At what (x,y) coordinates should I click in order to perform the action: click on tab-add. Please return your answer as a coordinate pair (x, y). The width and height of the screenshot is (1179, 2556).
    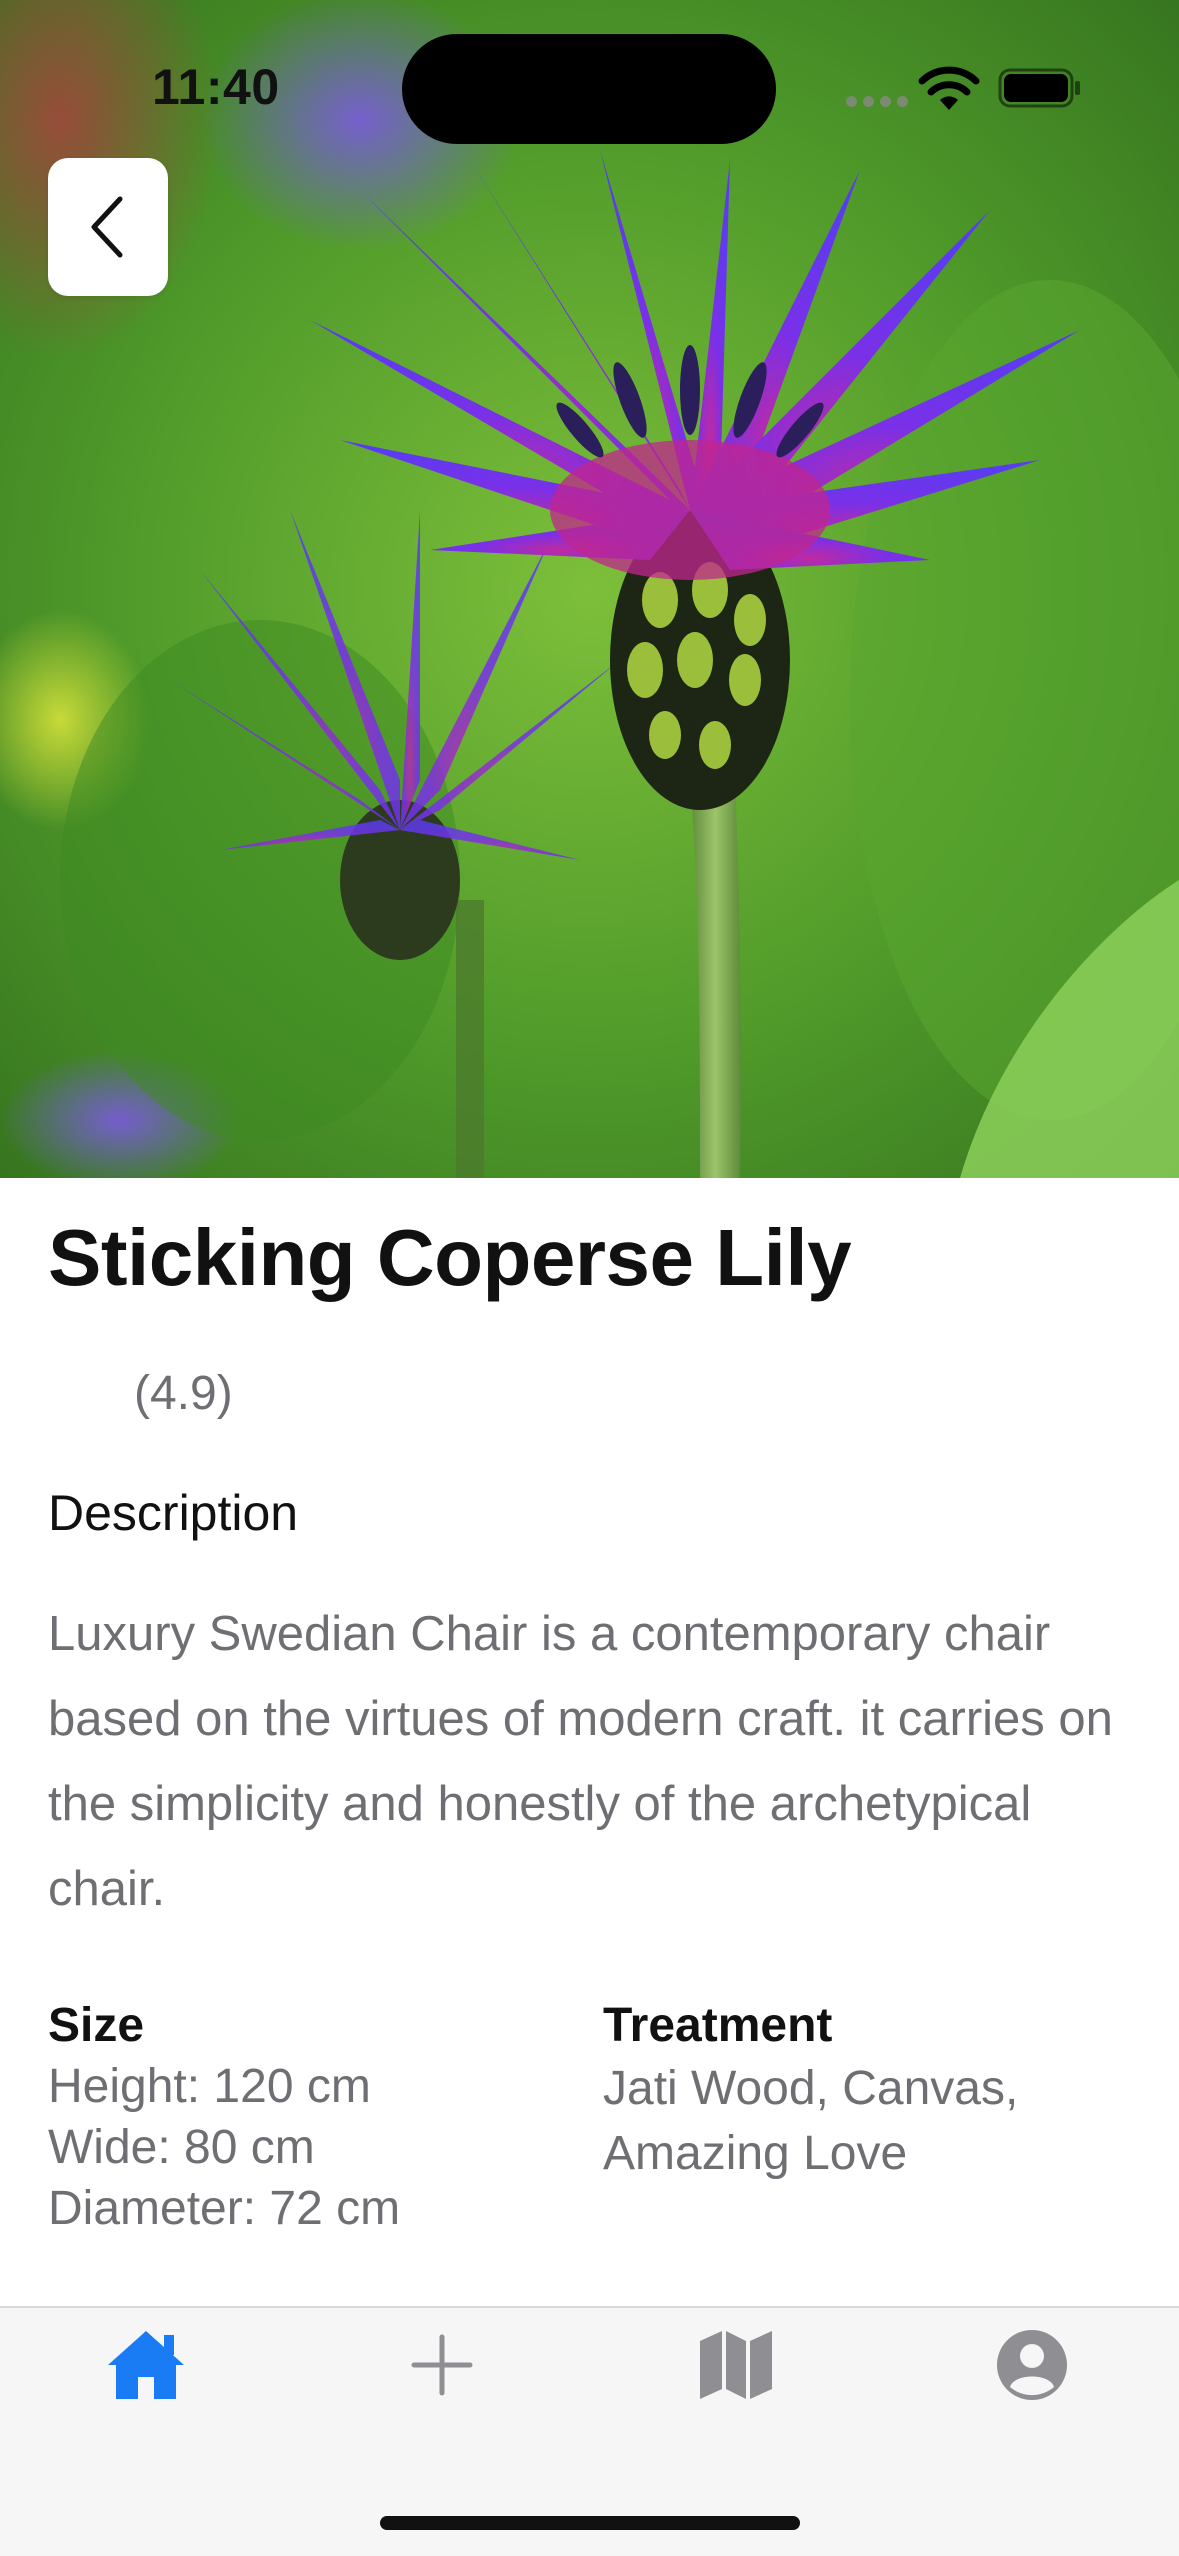
    Looking at the image, I should click on (442, 2365).